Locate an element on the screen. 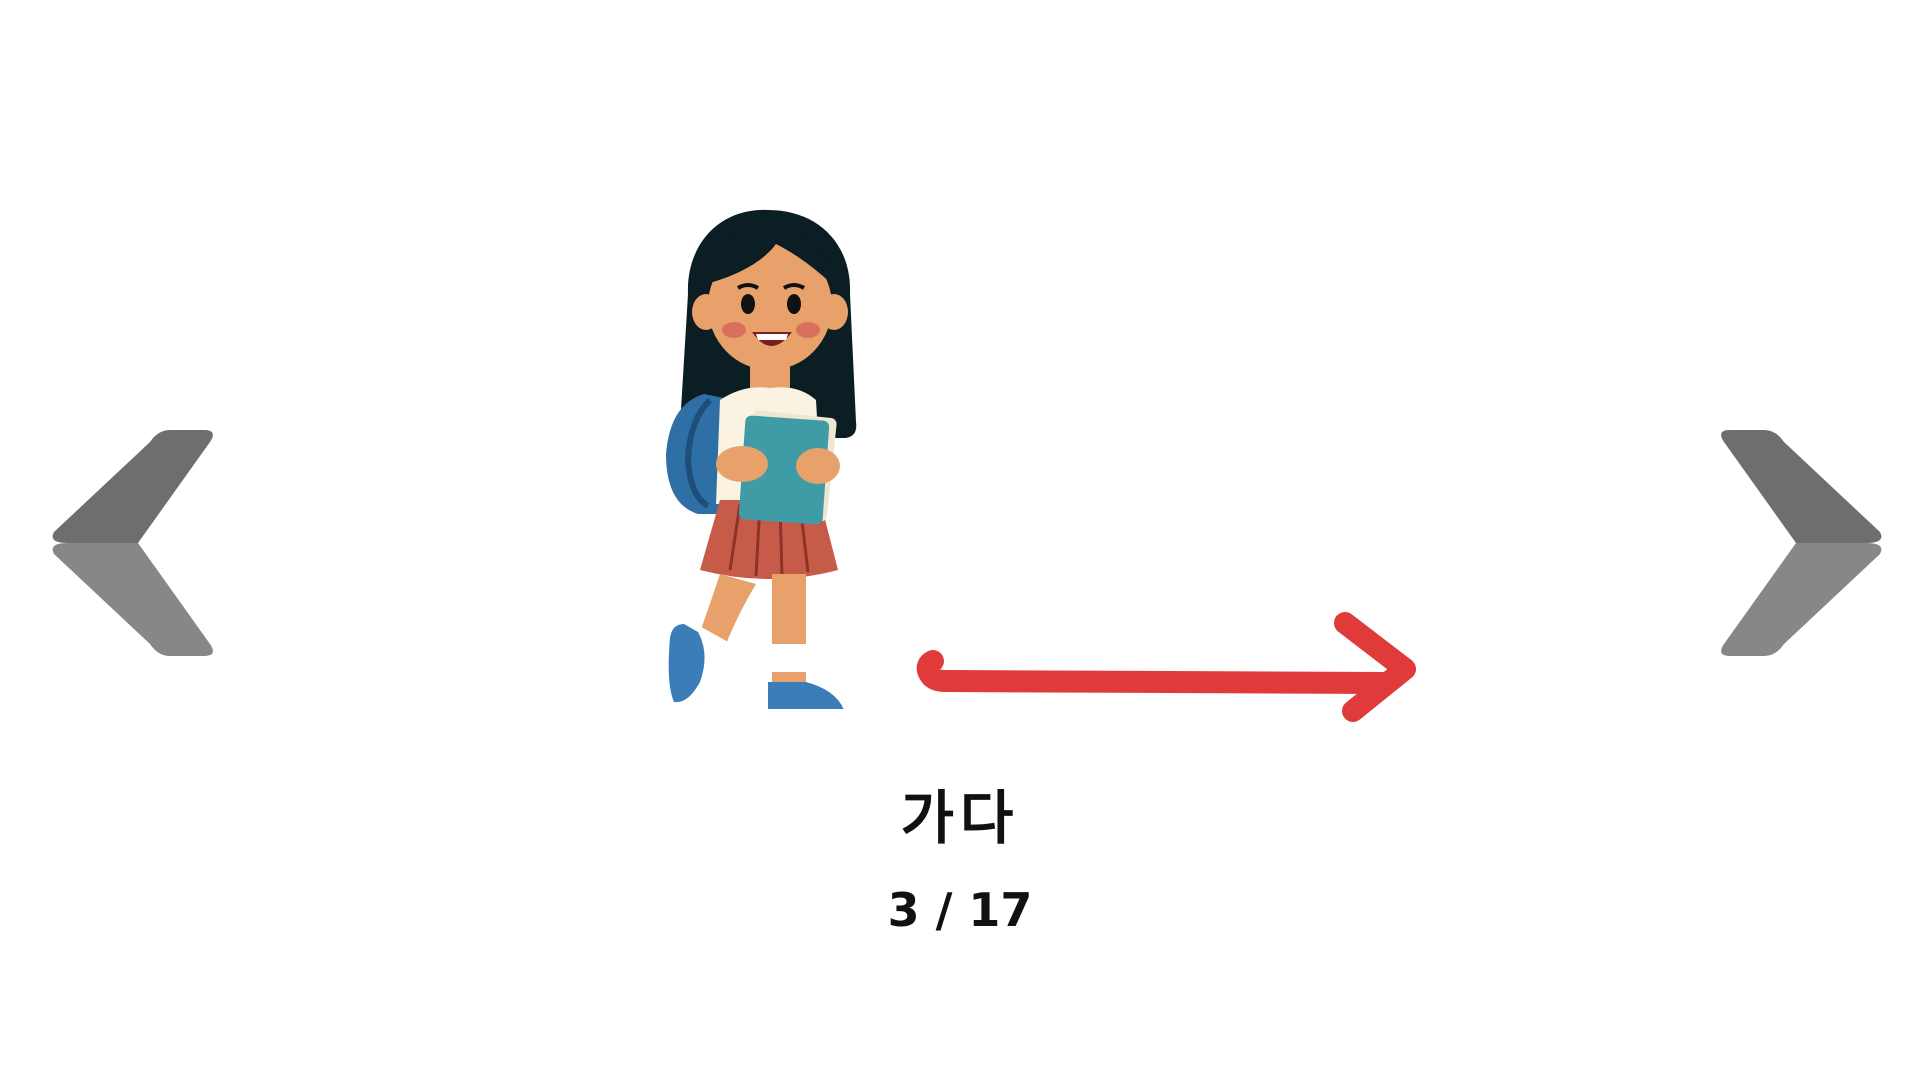  chevron-left-icon is located at coordinates (132, 543).